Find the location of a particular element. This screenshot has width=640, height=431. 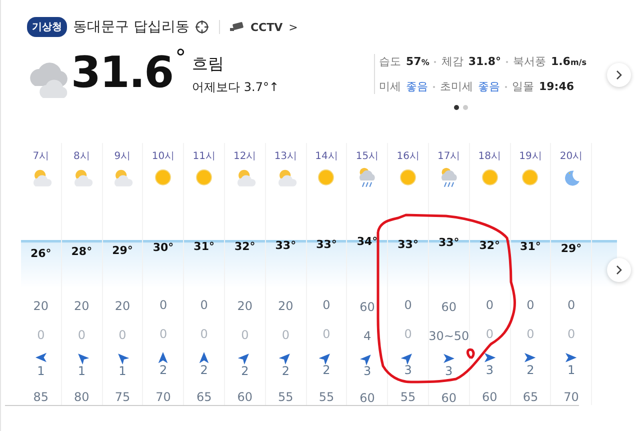

detail-value: 1.6m/s is located at coordinates (568, 61).